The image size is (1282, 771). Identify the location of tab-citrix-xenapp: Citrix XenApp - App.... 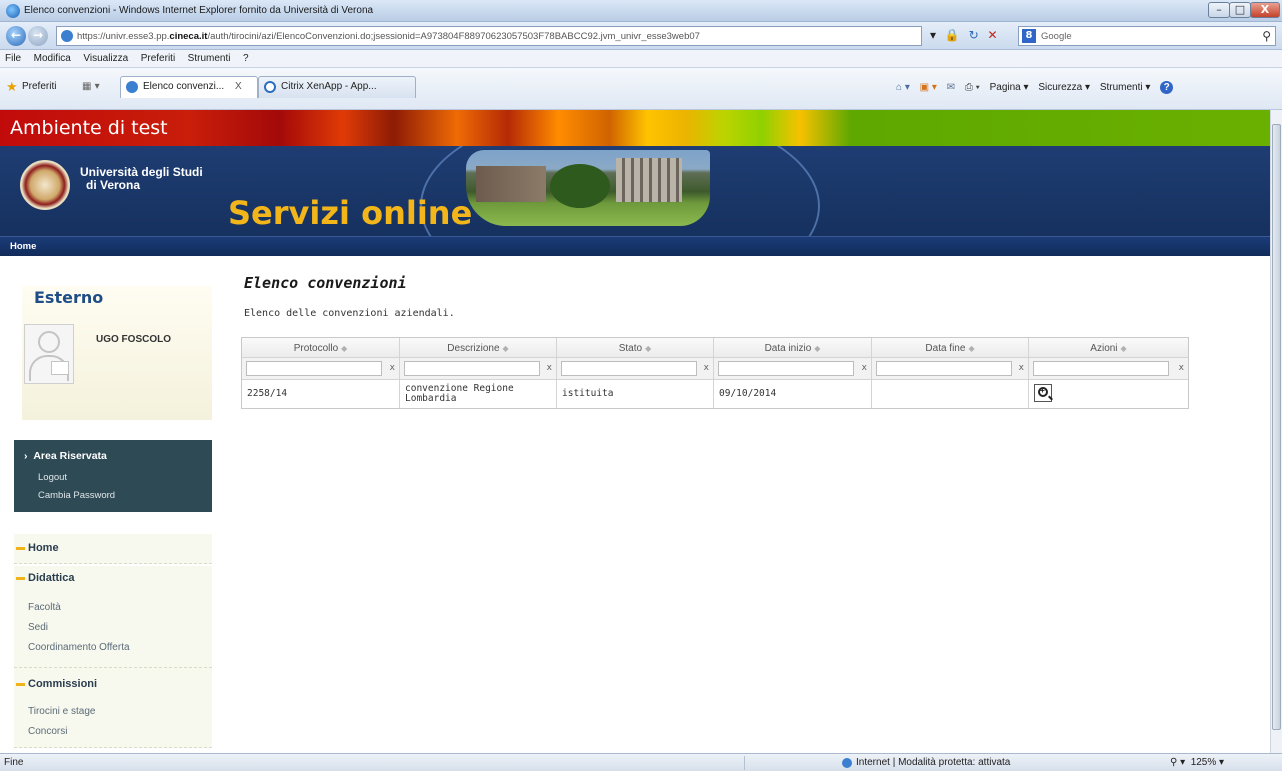
(337, 87).